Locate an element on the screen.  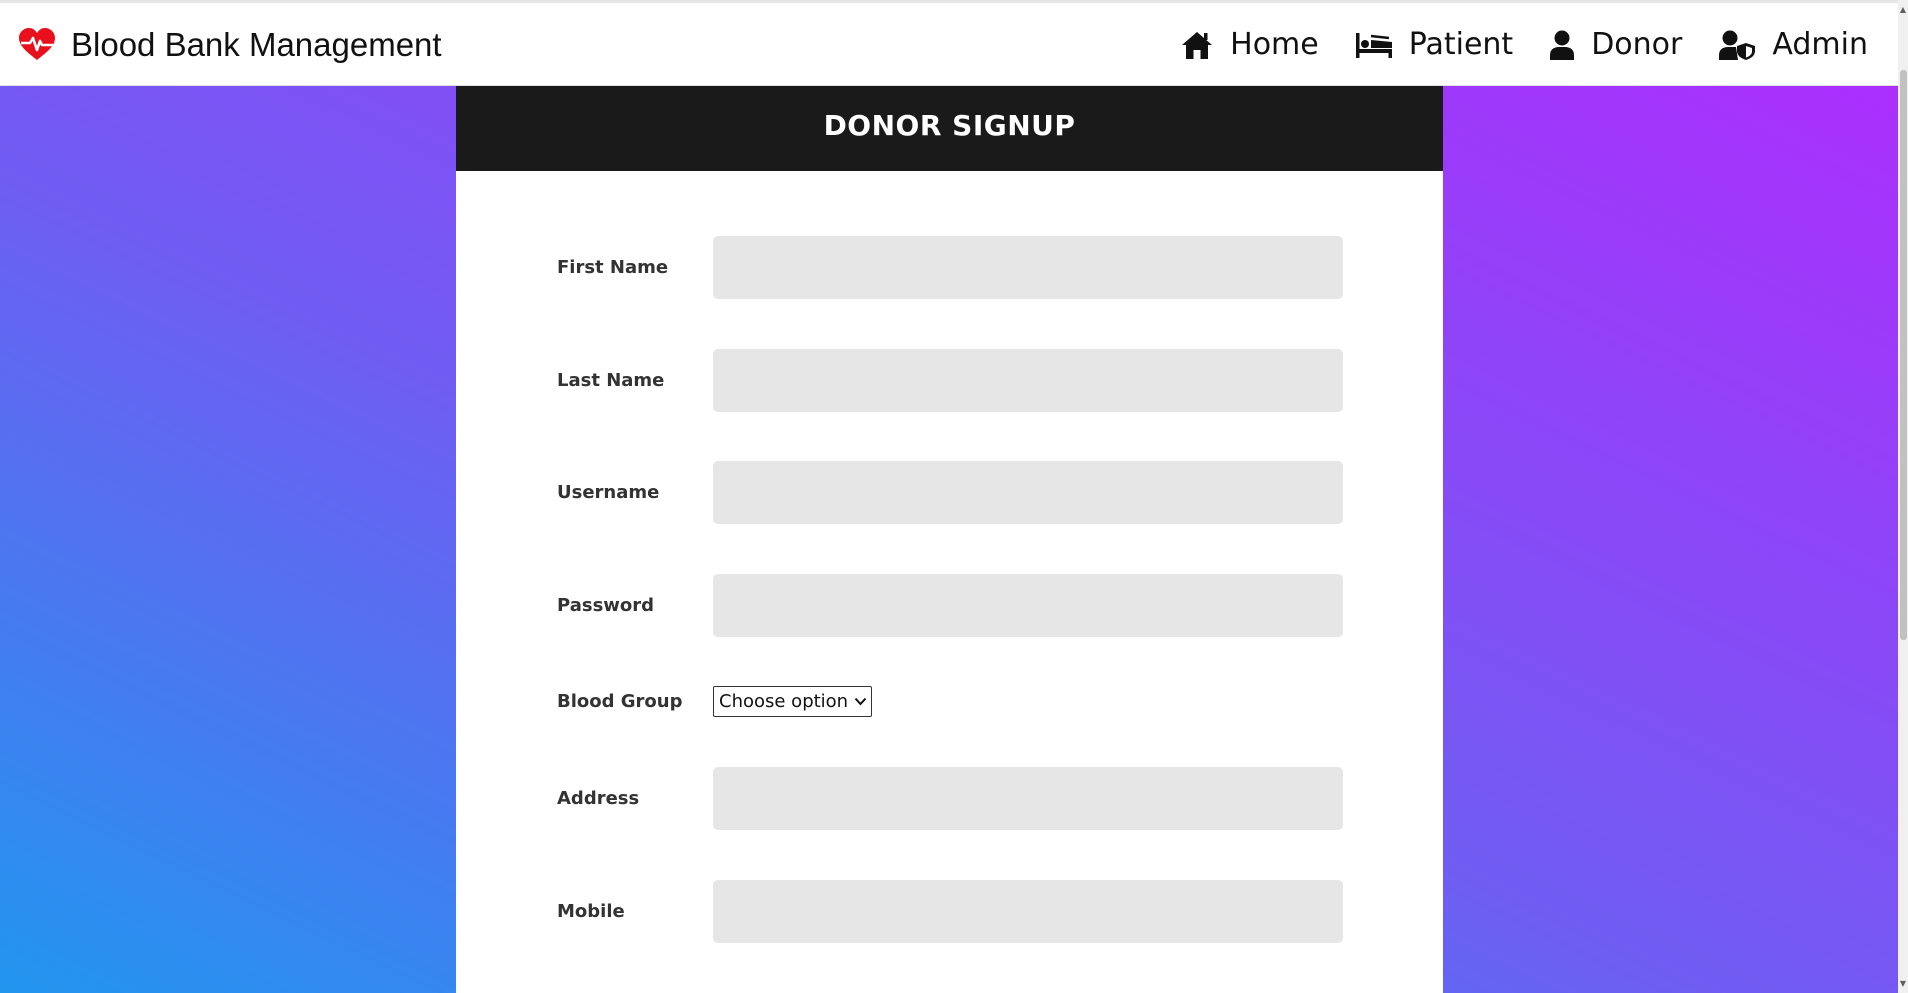
nav-admin: Admin is located at coordinates (1793, 44).